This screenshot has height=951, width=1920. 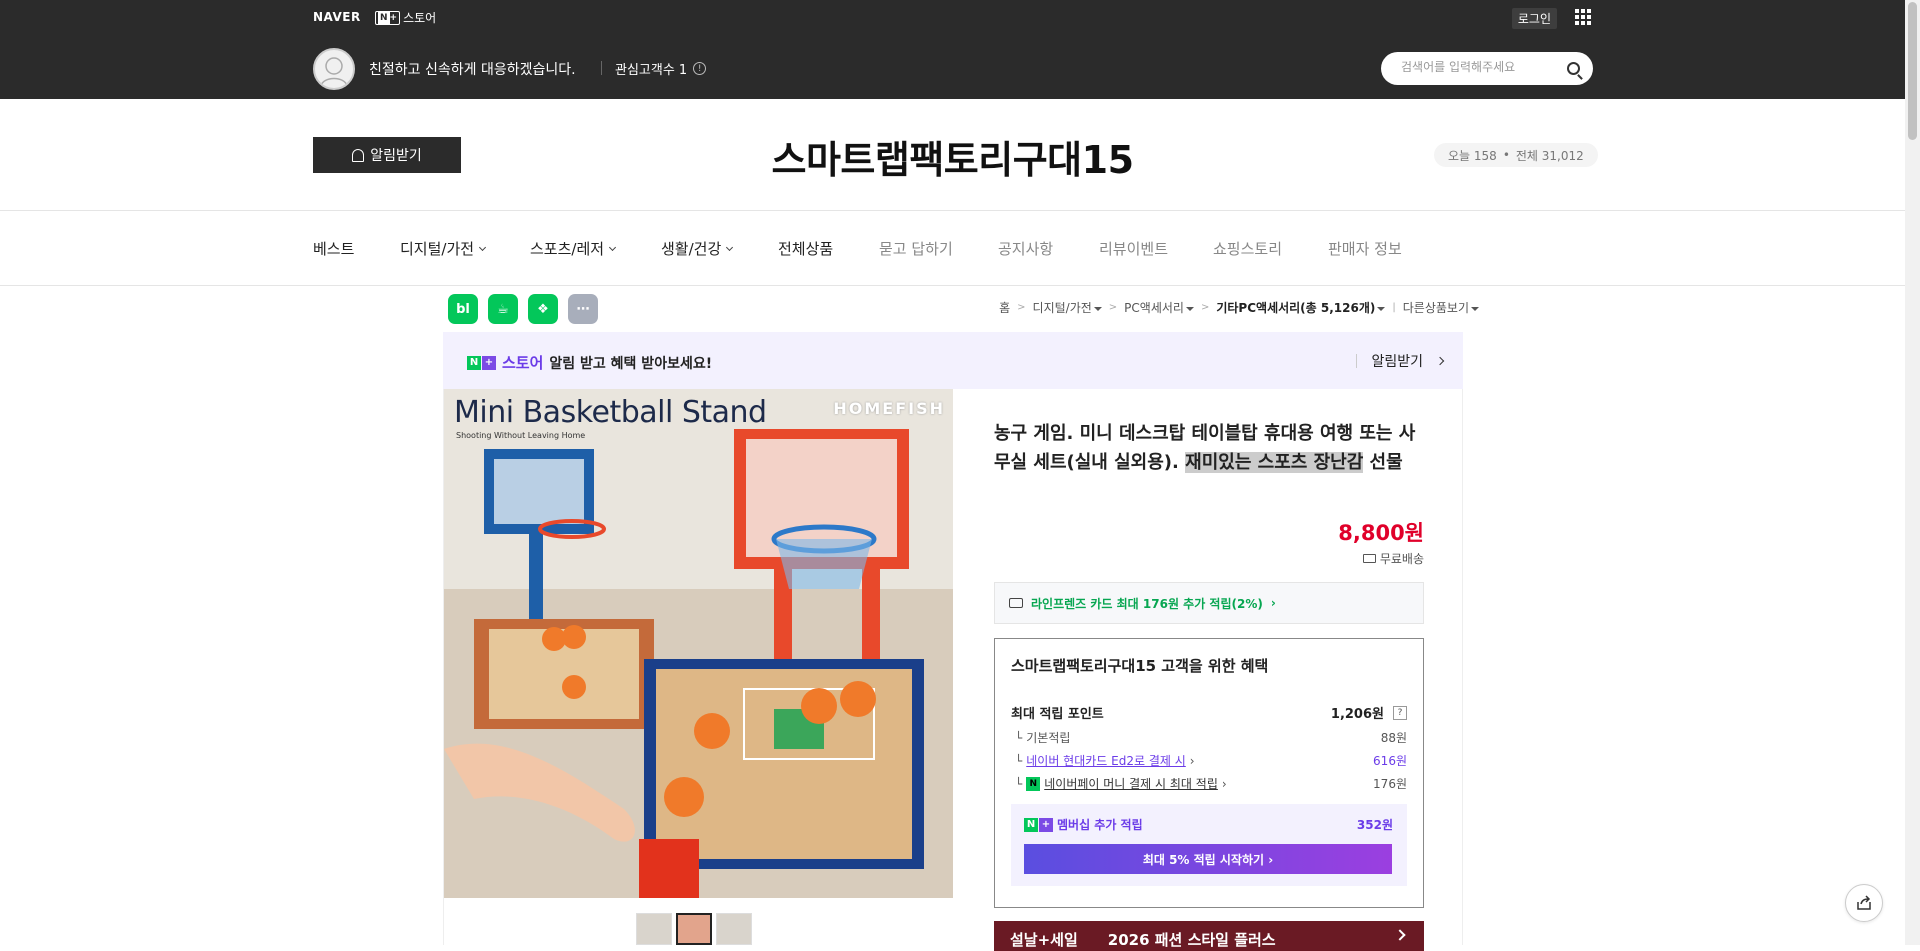 I want to click on nav-label: 생활/건강, so click(x=691, y=249).